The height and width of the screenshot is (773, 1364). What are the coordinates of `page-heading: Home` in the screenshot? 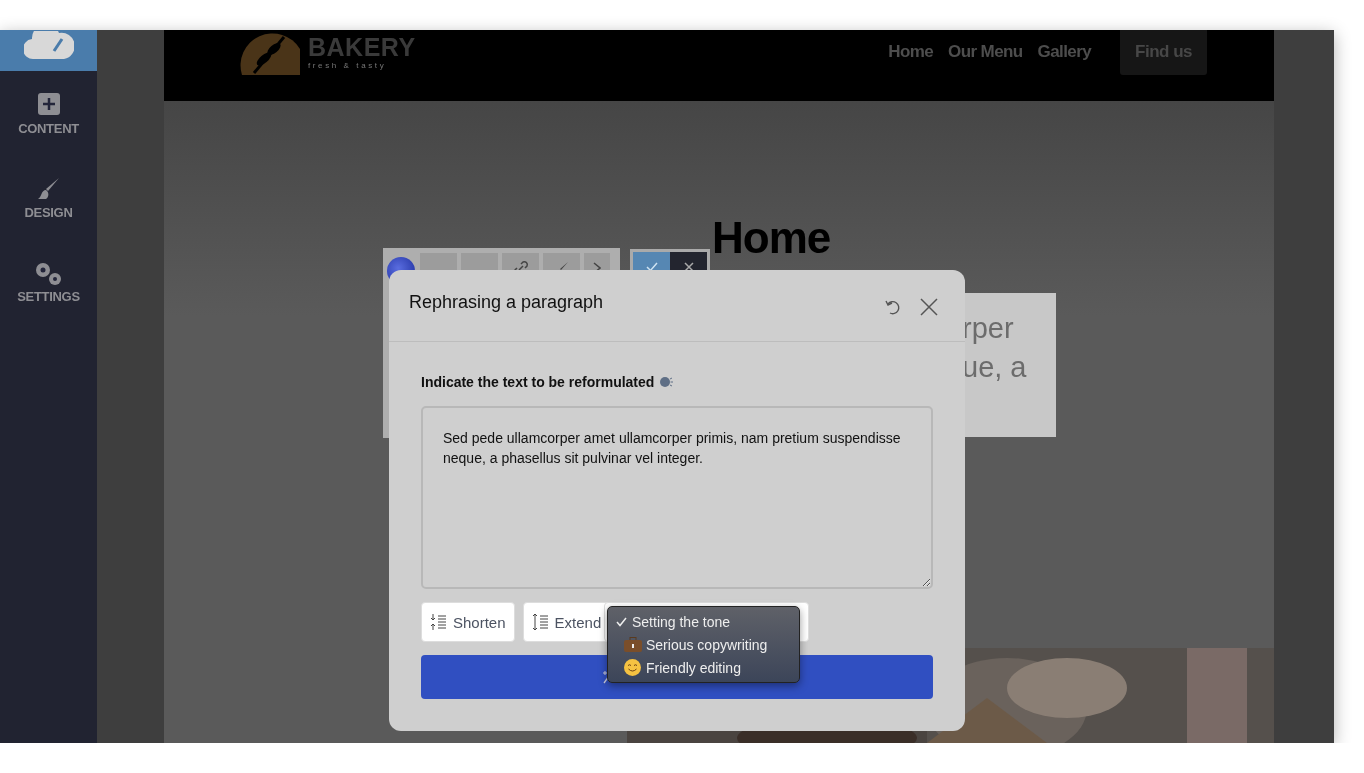 It's located at (771, 238).